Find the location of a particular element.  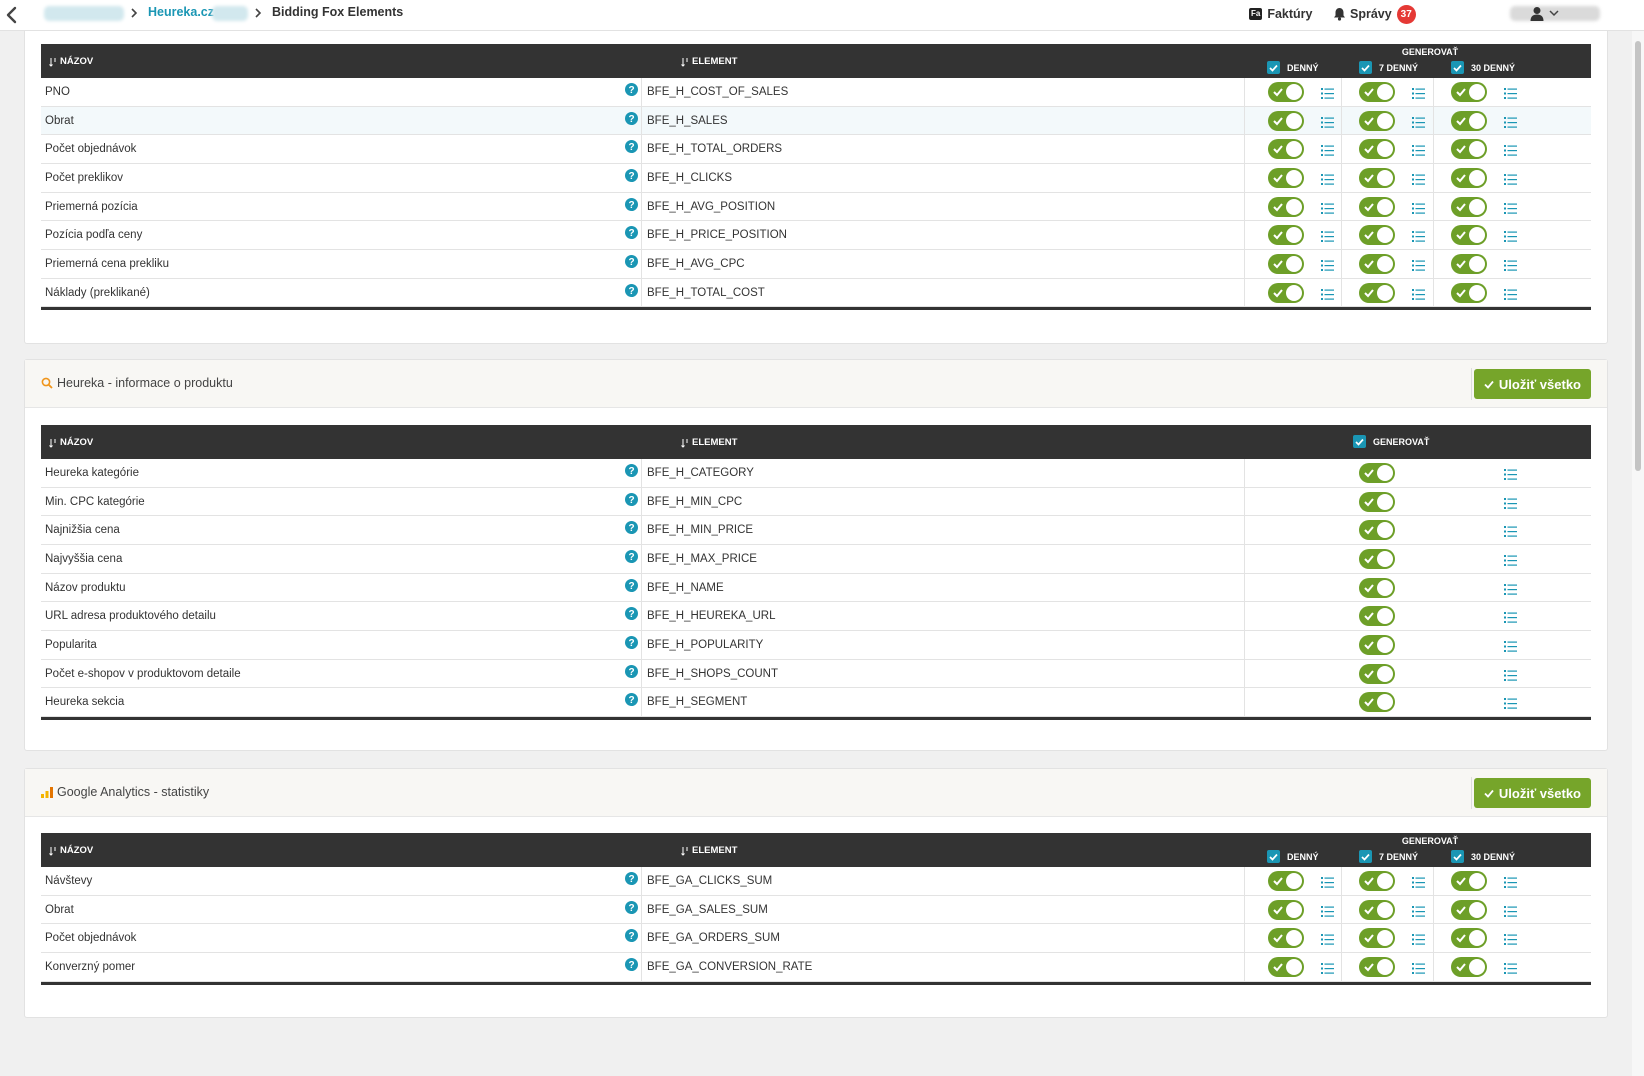

breadcrumb-redacted-shop is located at coordinates (230, 13).